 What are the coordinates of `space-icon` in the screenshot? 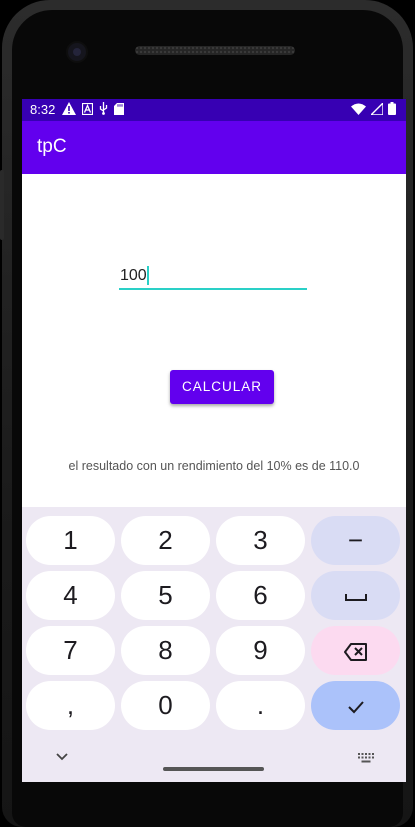 It's located at (355, 598).